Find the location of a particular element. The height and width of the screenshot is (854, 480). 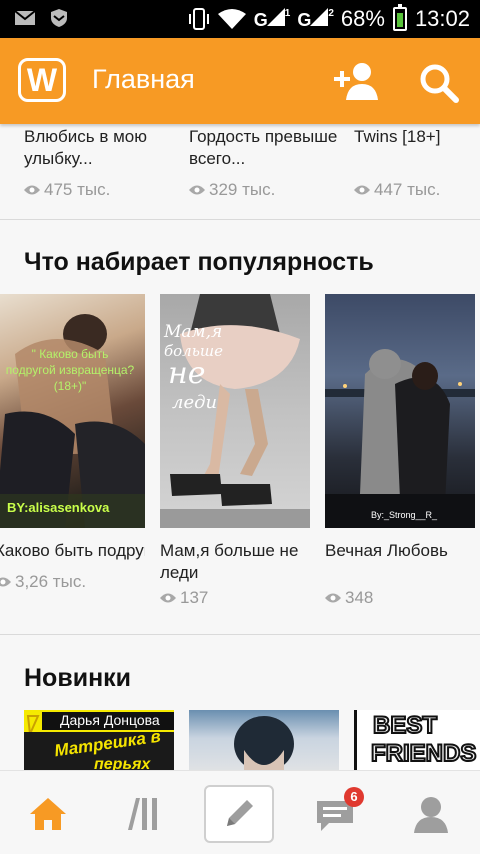

search-icon is located at coordinates (439, 83).